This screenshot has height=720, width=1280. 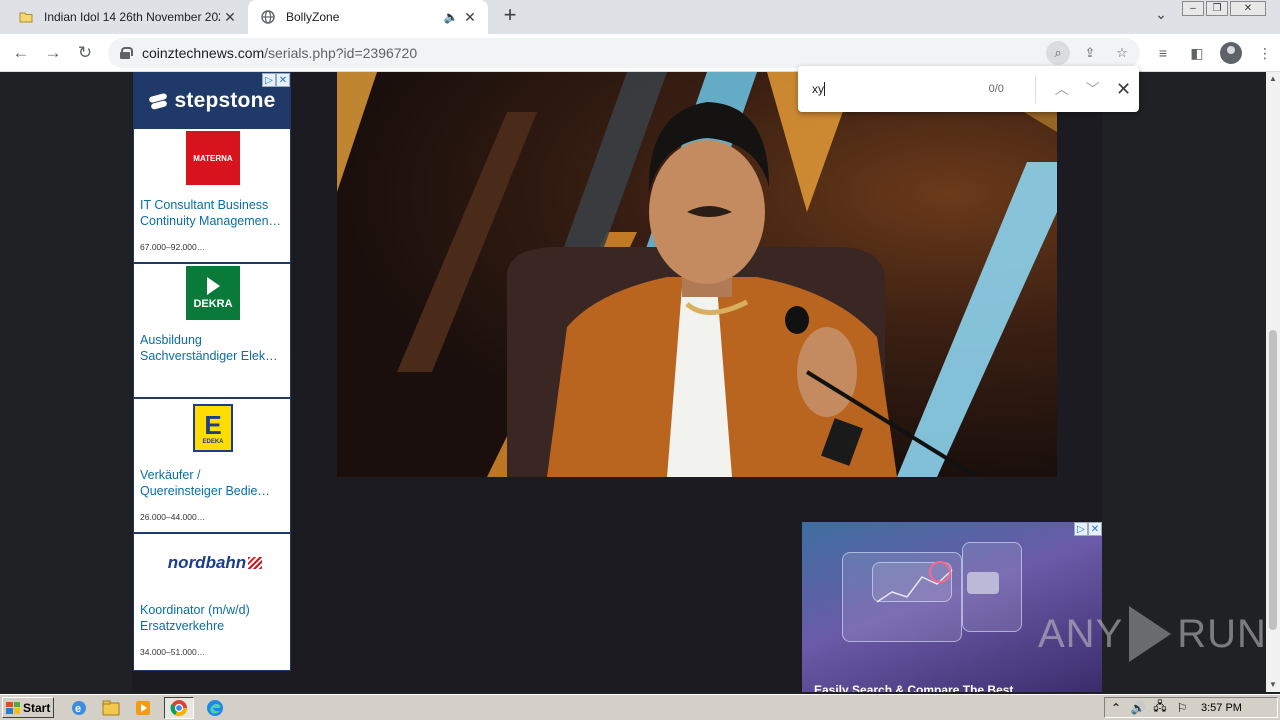 What do you see at coordinates (204, 205) in the screenshot?
I see `job-title-line: IT Consultant Business` at bounding box center [204, 205].